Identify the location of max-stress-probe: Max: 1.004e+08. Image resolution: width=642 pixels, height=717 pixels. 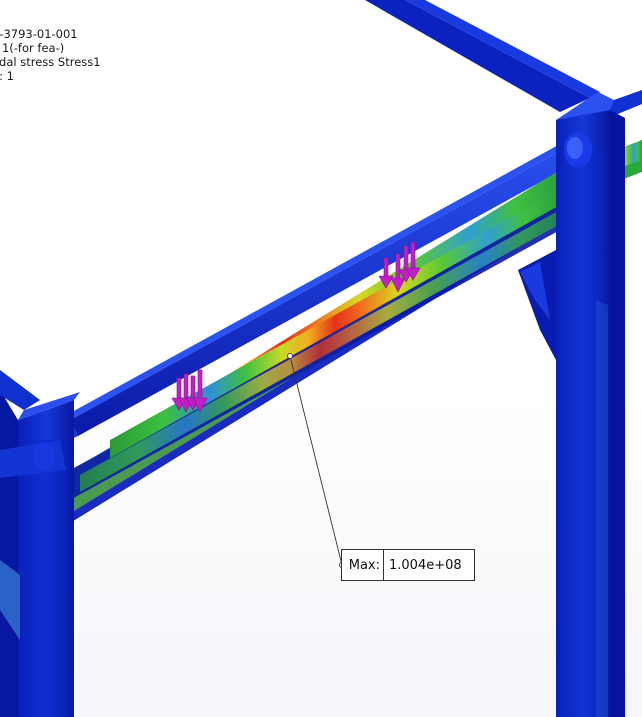
(408, 565).